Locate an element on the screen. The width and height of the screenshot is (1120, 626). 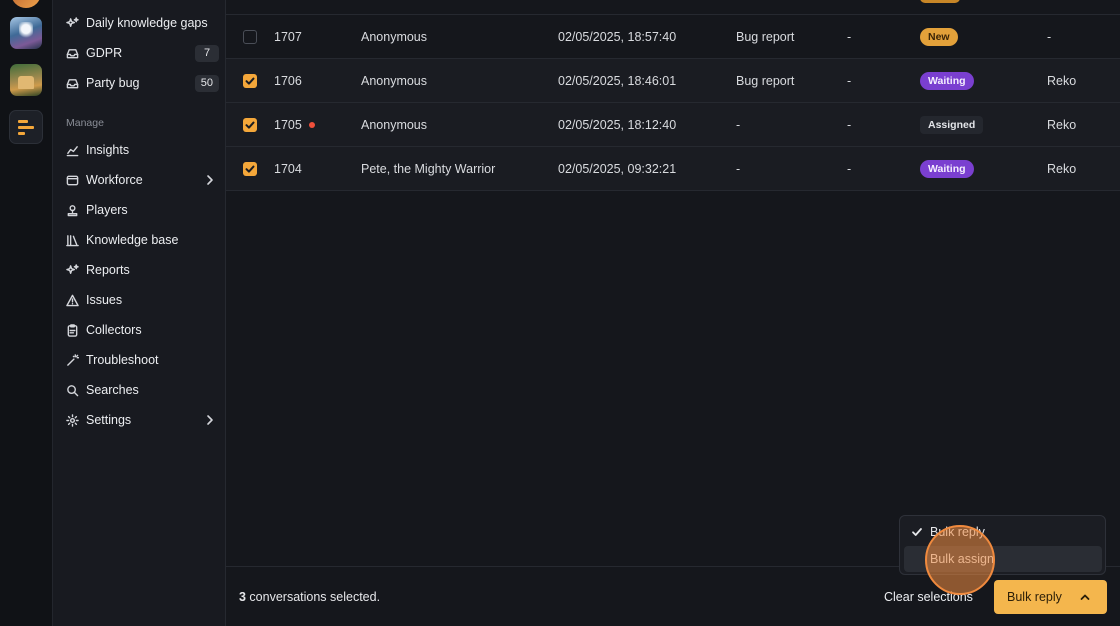
sidebar-item-label: Issues is located at coordinates (104, 300).